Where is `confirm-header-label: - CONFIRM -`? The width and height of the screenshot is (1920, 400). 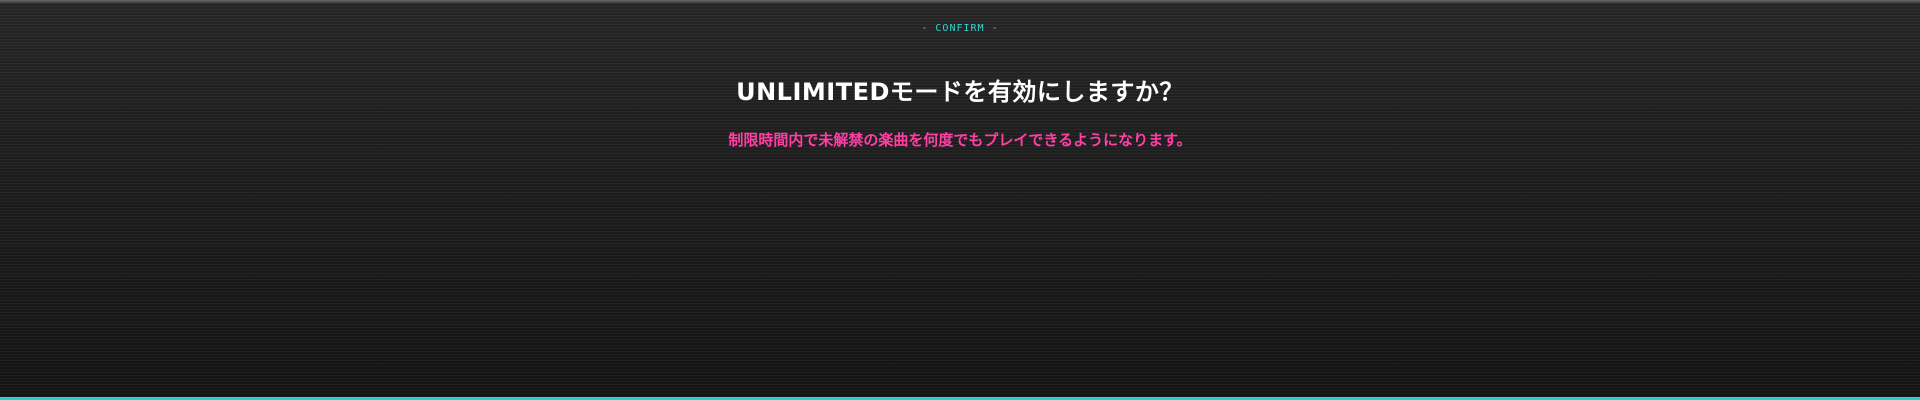
confirm-header-label: - CONFIRM - is located at coordinates (960, 28).